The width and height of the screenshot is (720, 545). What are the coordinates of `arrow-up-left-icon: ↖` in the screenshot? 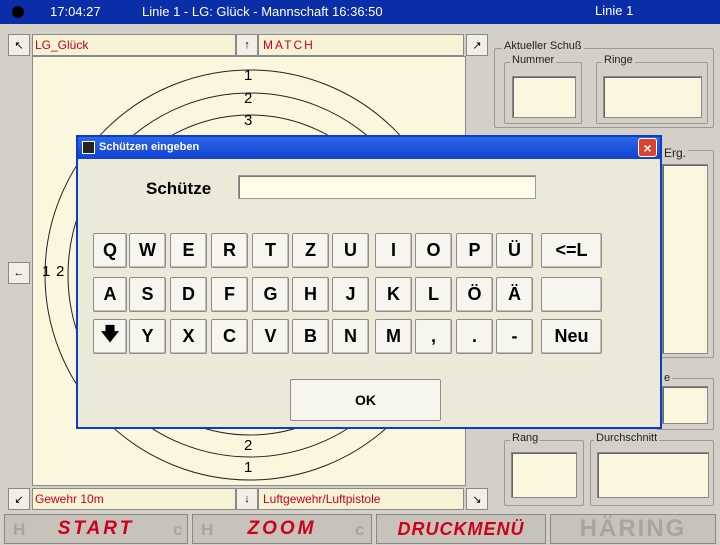 It's located at (19, 45).